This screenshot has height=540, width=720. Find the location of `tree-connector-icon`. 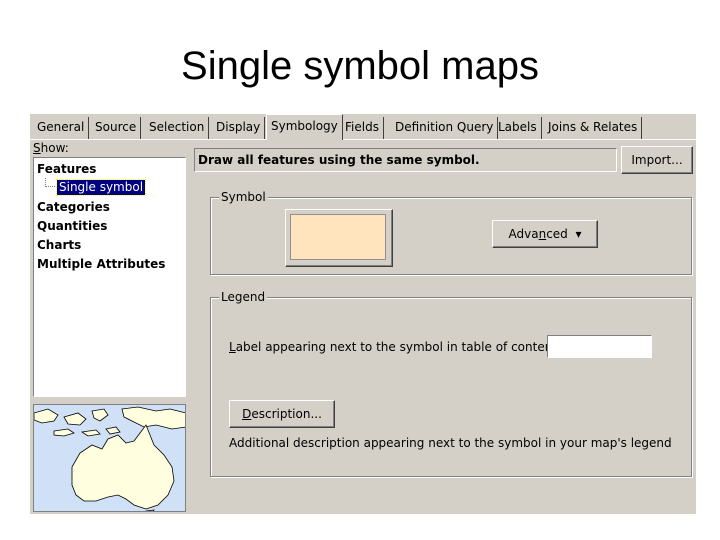

tree-connector-icon is located at coordinates (50, 182).